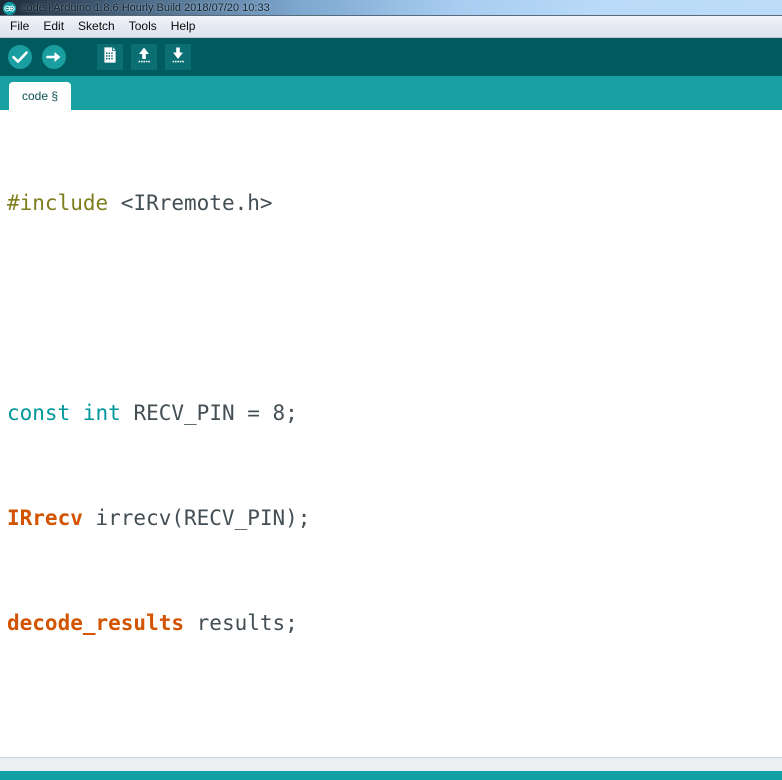 This screenshot has width=782, height=780. What do you see at coordinates (143, 27) in the screenshot?
I see `menu-item-tools: Tools` at bounding box center [143, 27].